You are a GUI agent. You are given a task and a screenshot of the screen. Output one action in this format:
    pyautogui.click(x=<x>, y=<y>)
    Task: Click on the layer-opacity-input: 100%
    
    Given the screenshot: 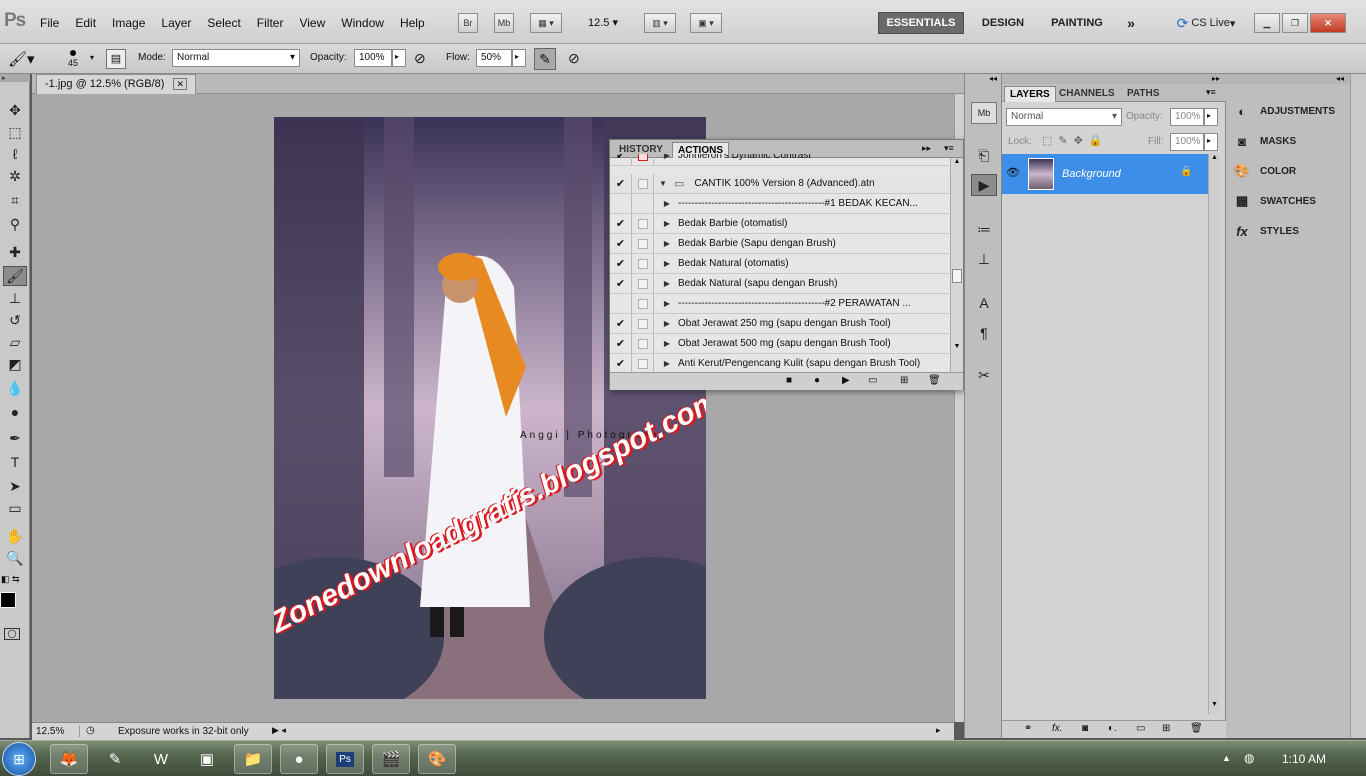 What is the action you would take?
    pyautogui.click(x=1187, y=117)
    